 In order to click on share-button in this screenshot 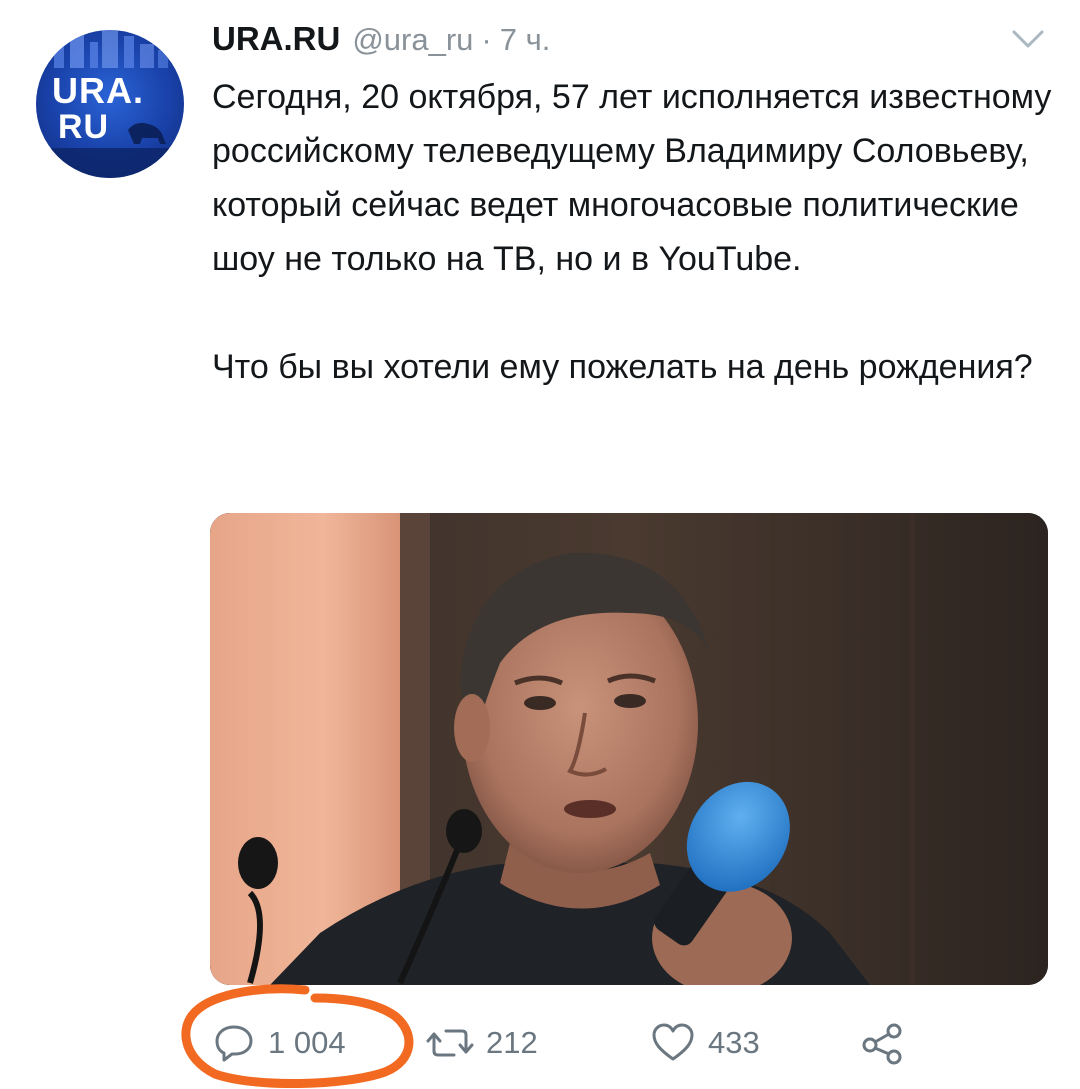, I will do `click(883, 1043)`.